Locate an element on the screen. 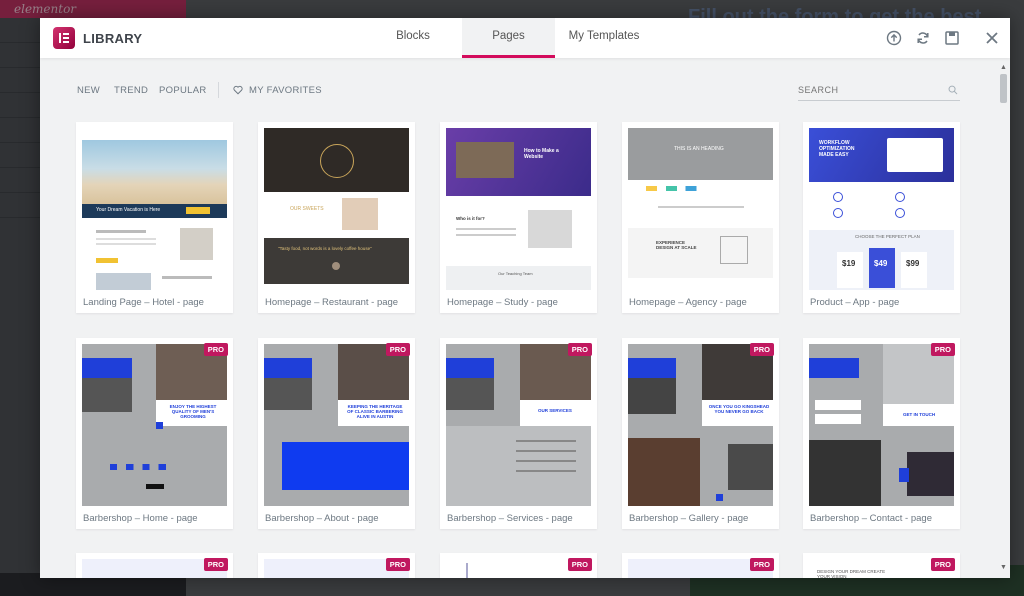 The width and height of the screenshot is (1024, 596). template-caption: Homepage – Study - page is located at coordinates (502, 302).